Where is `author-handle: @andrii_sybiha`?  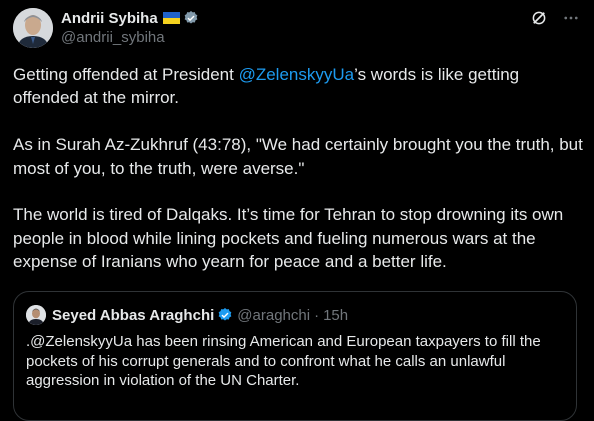
author-handle: @andrii_sybiha is located at coordinates (130, 37).